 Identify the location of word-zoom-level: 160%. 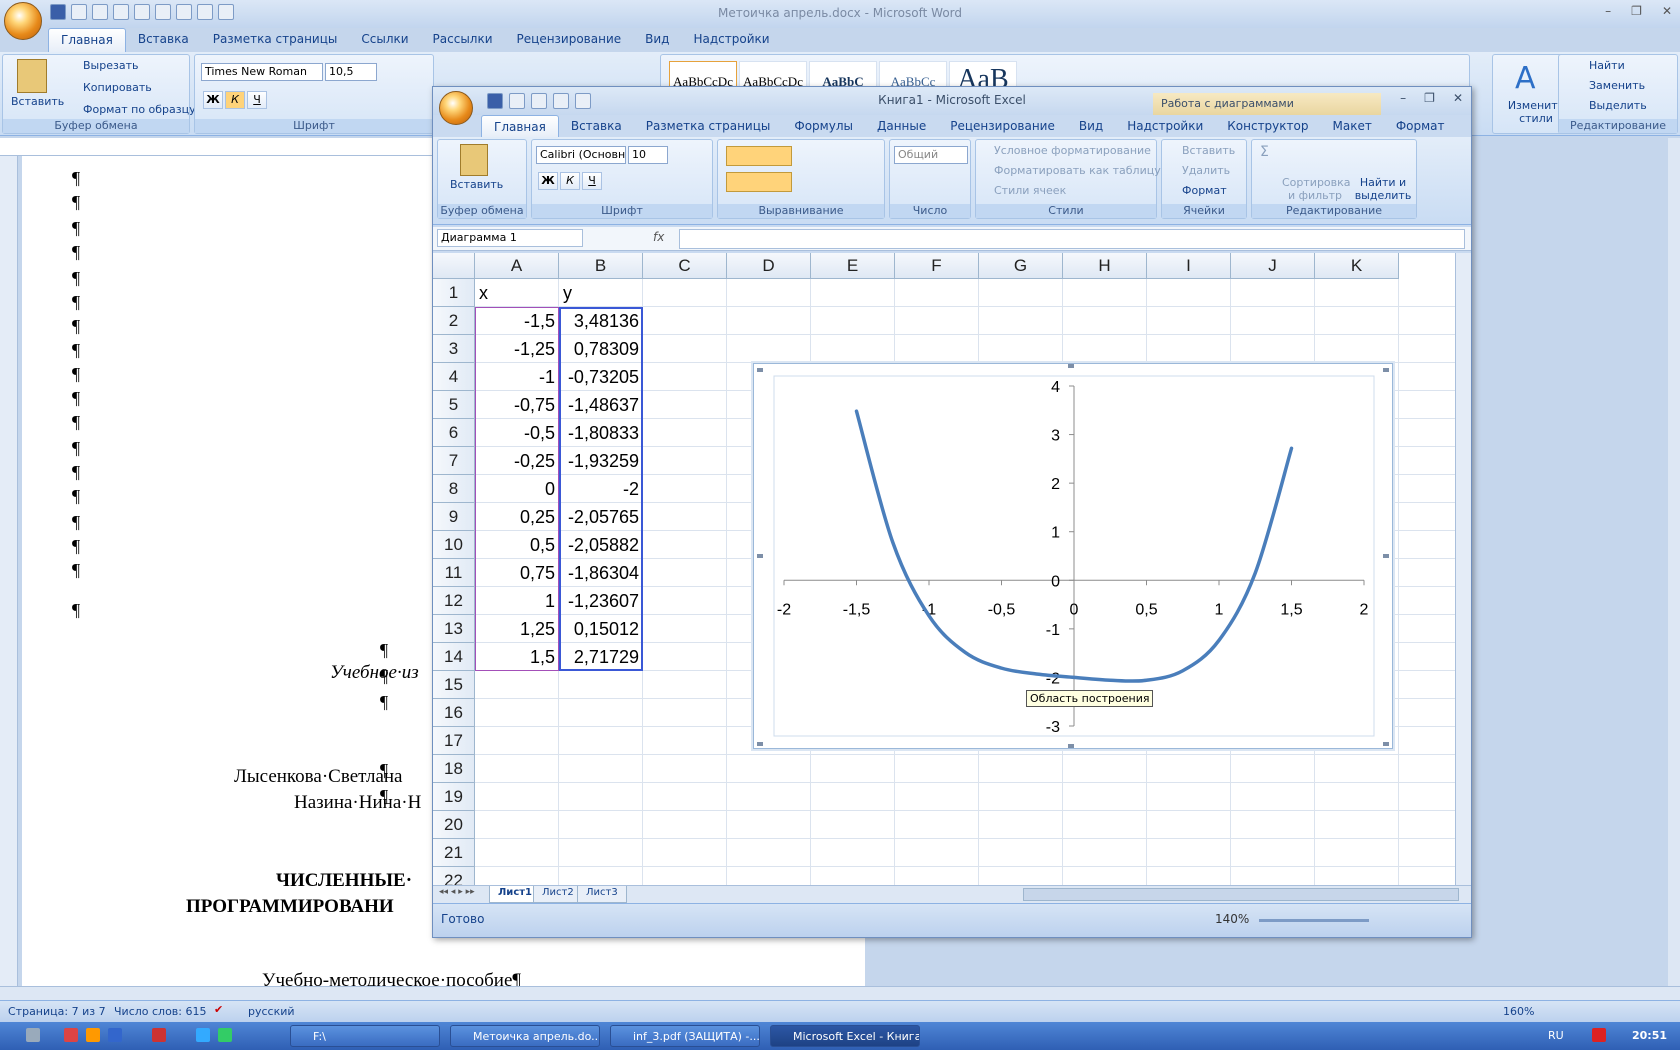
(1518, 1011).